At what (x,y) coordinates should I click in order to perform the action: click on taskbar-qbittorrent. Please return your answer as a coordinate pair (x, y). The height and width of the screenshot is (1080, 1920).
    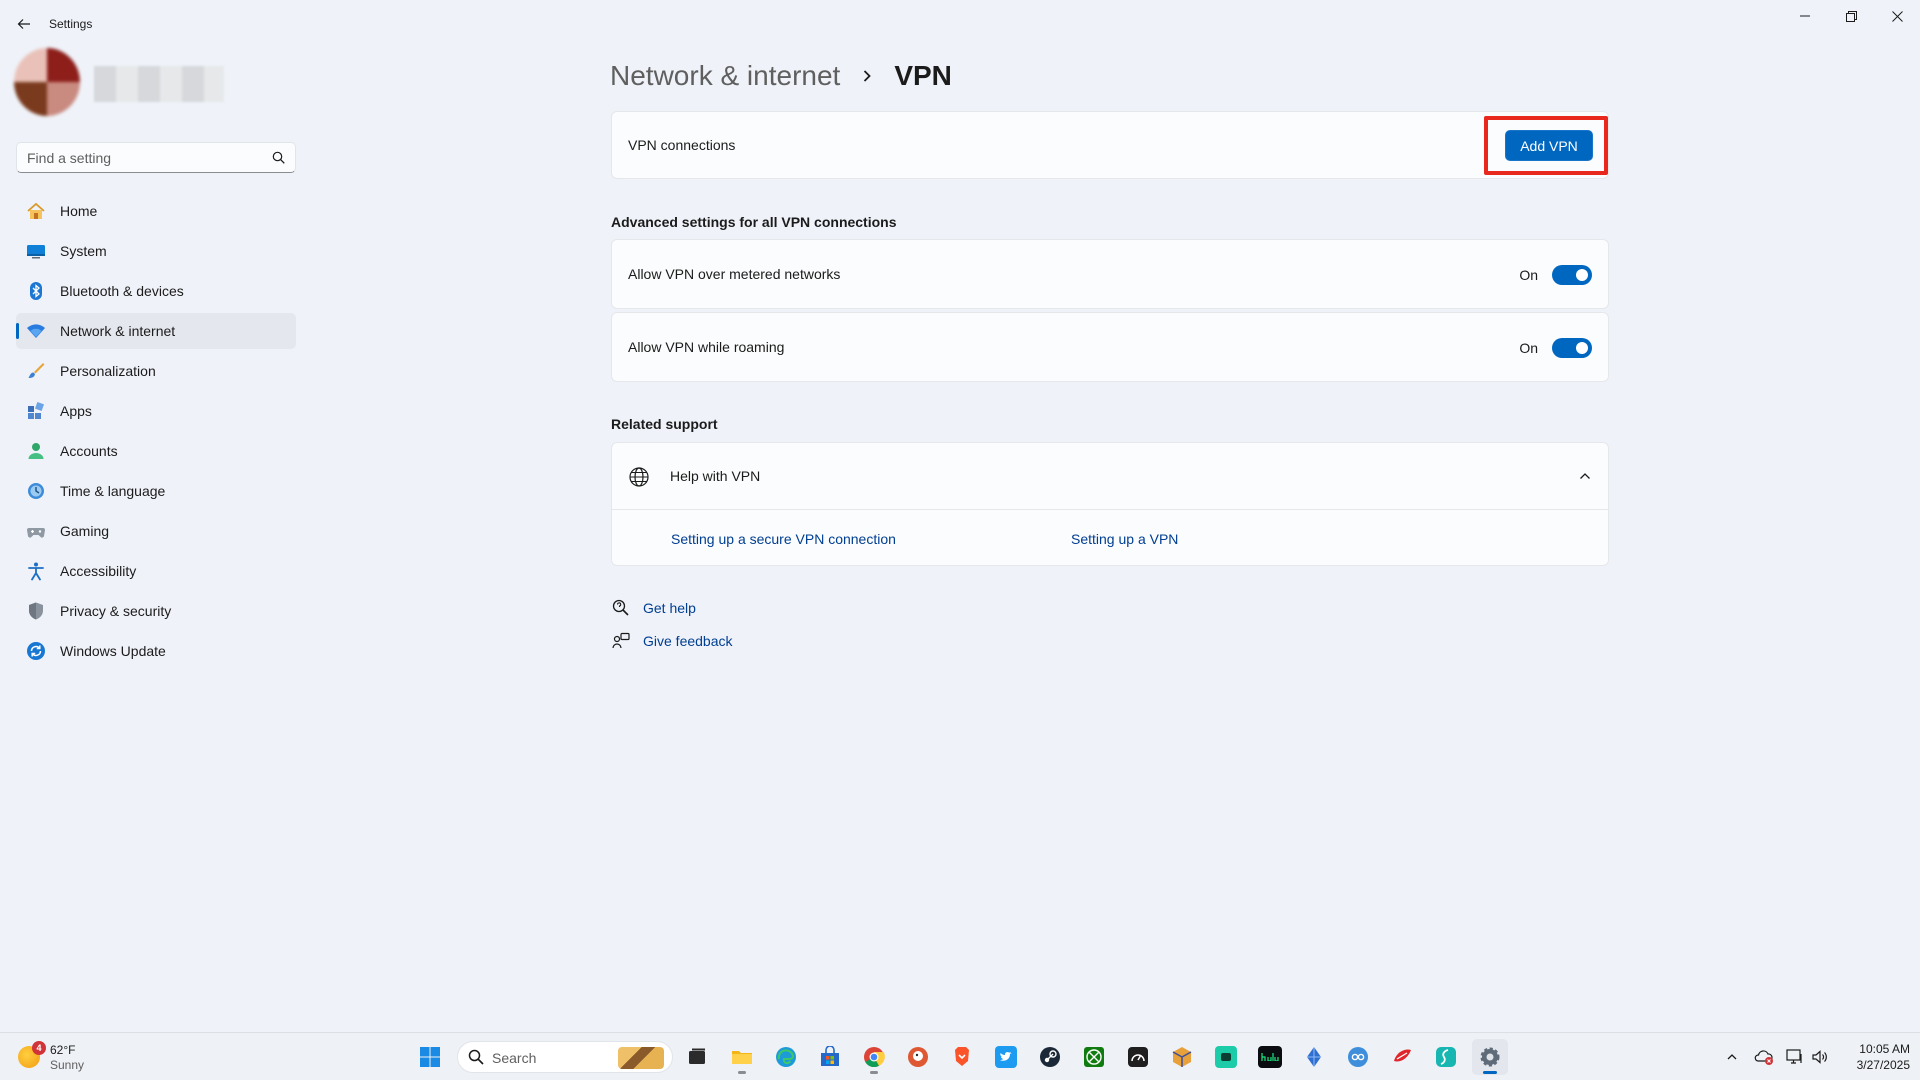
    Looking at the image, I should click on (1358, 1057).